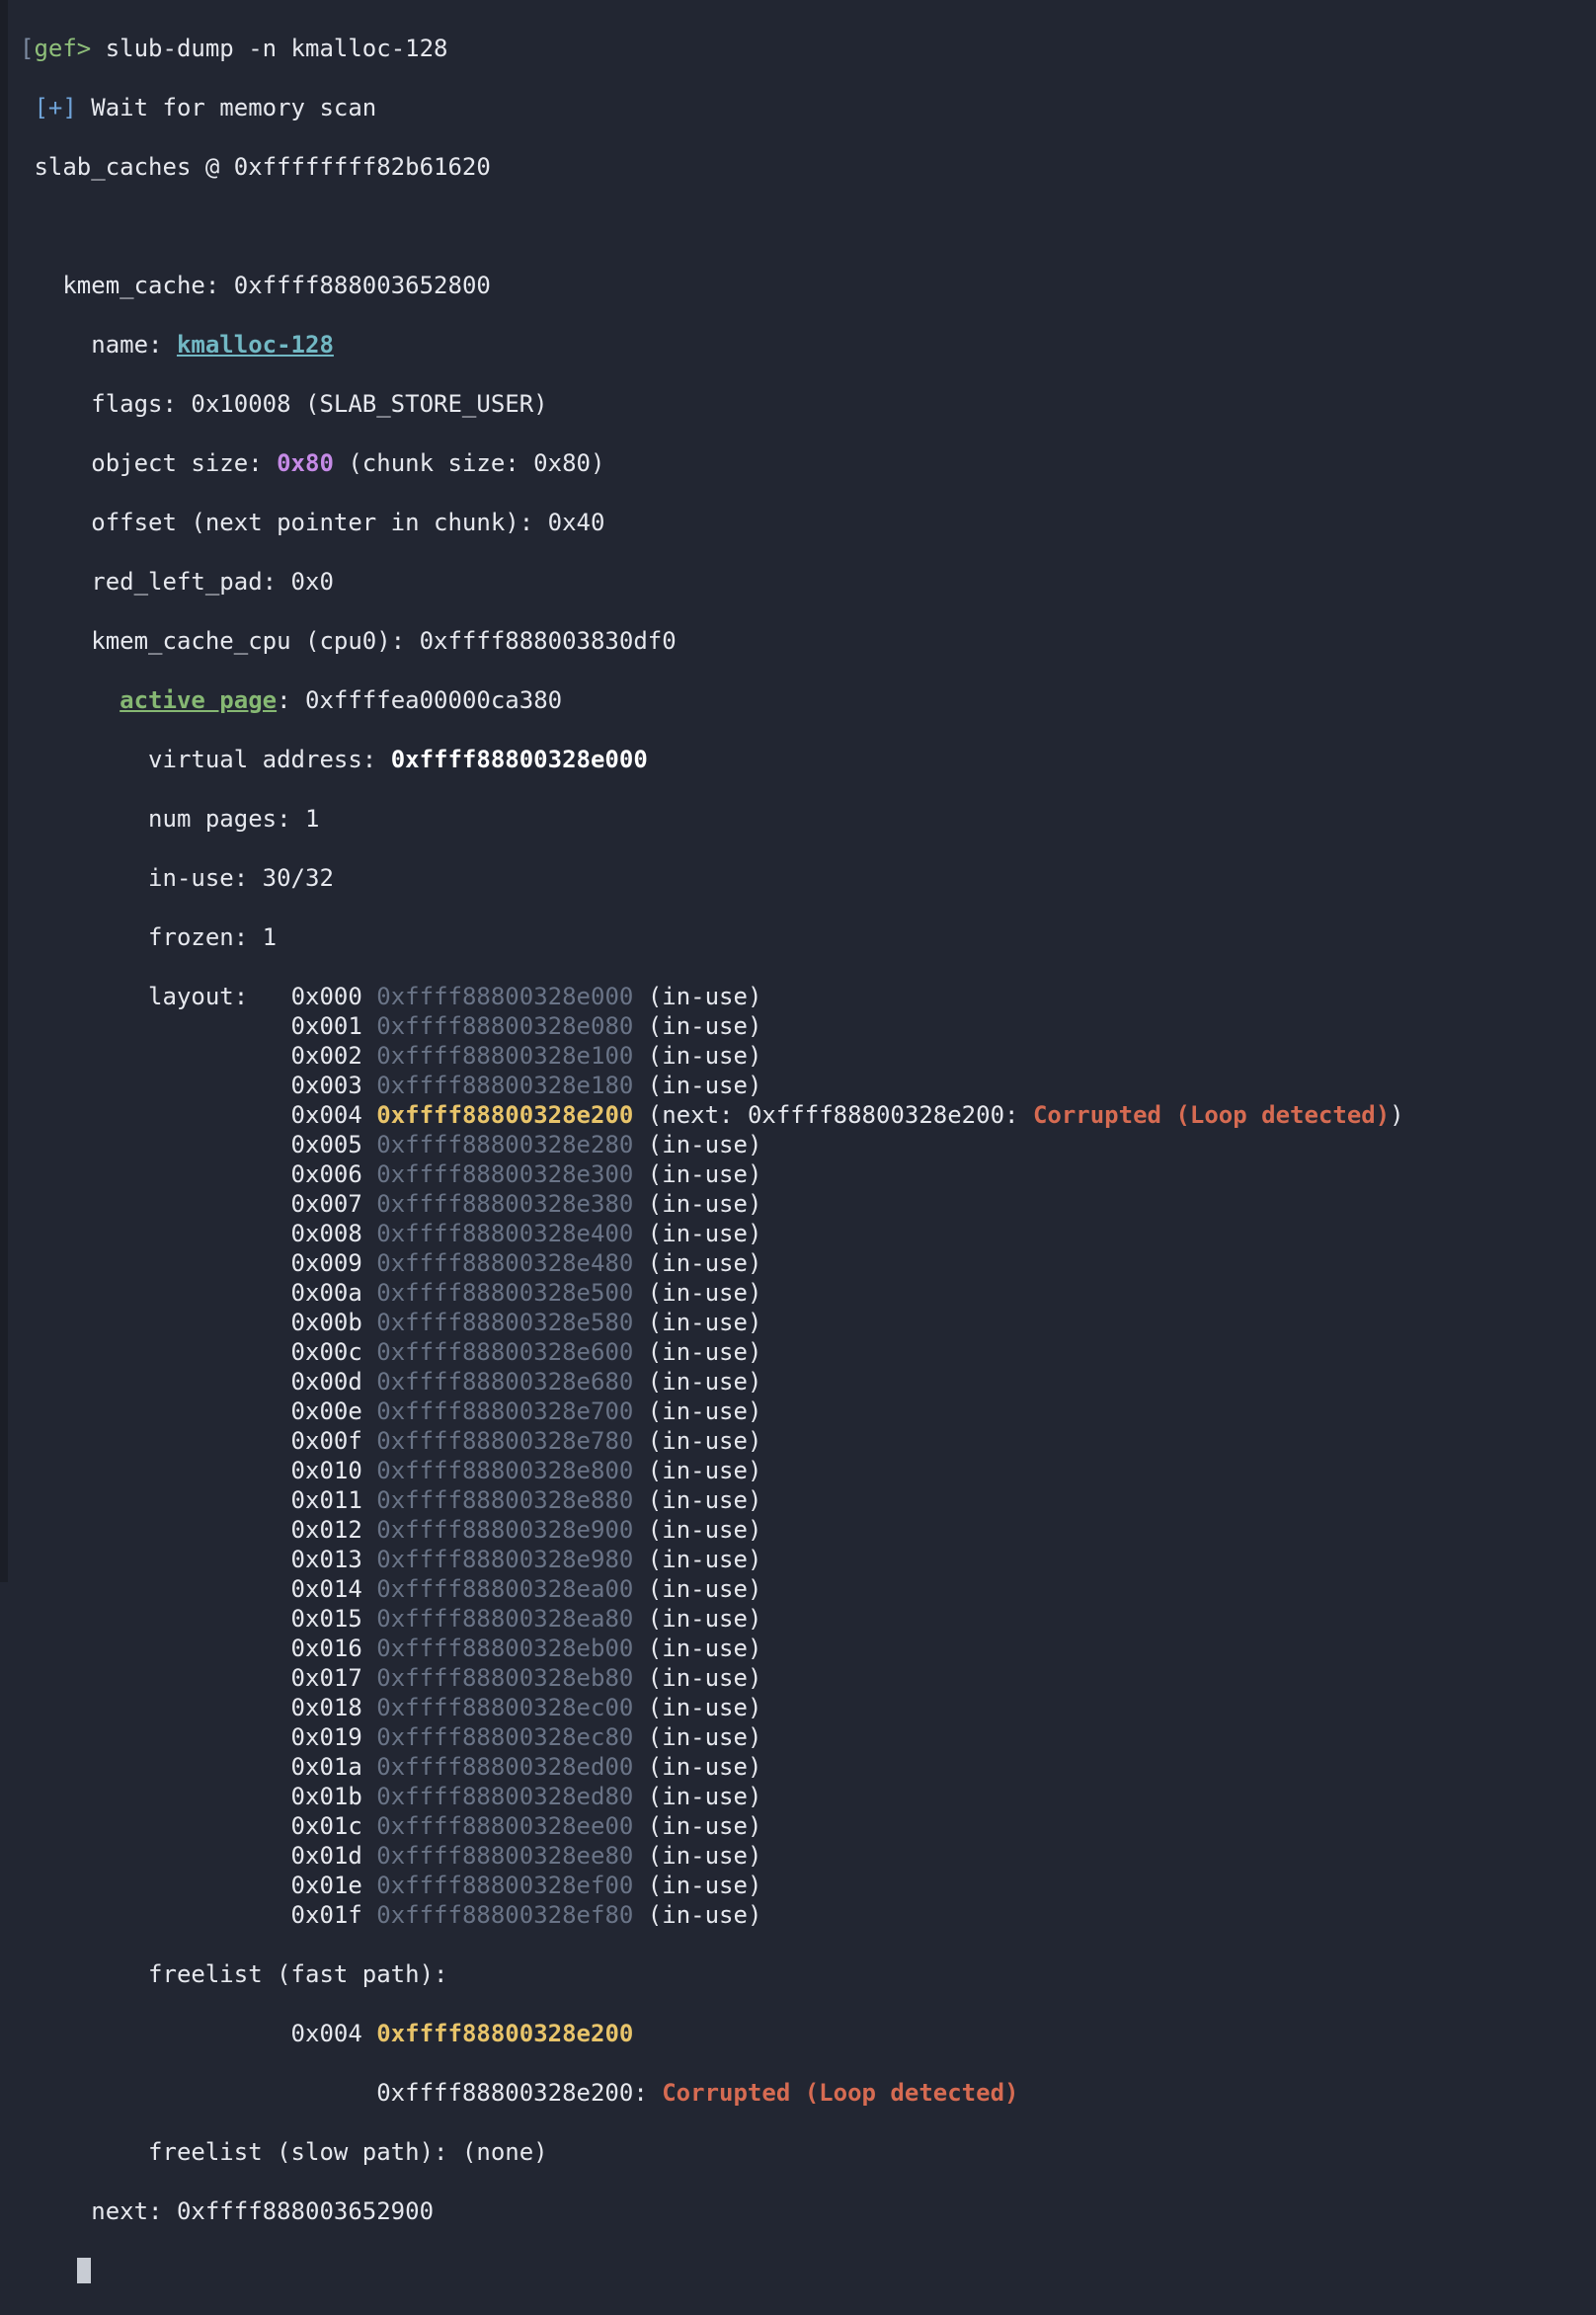  Describe the element at coordinates (326, 1115) in the screenshot. I see `layout-index: 0x004` at that location.